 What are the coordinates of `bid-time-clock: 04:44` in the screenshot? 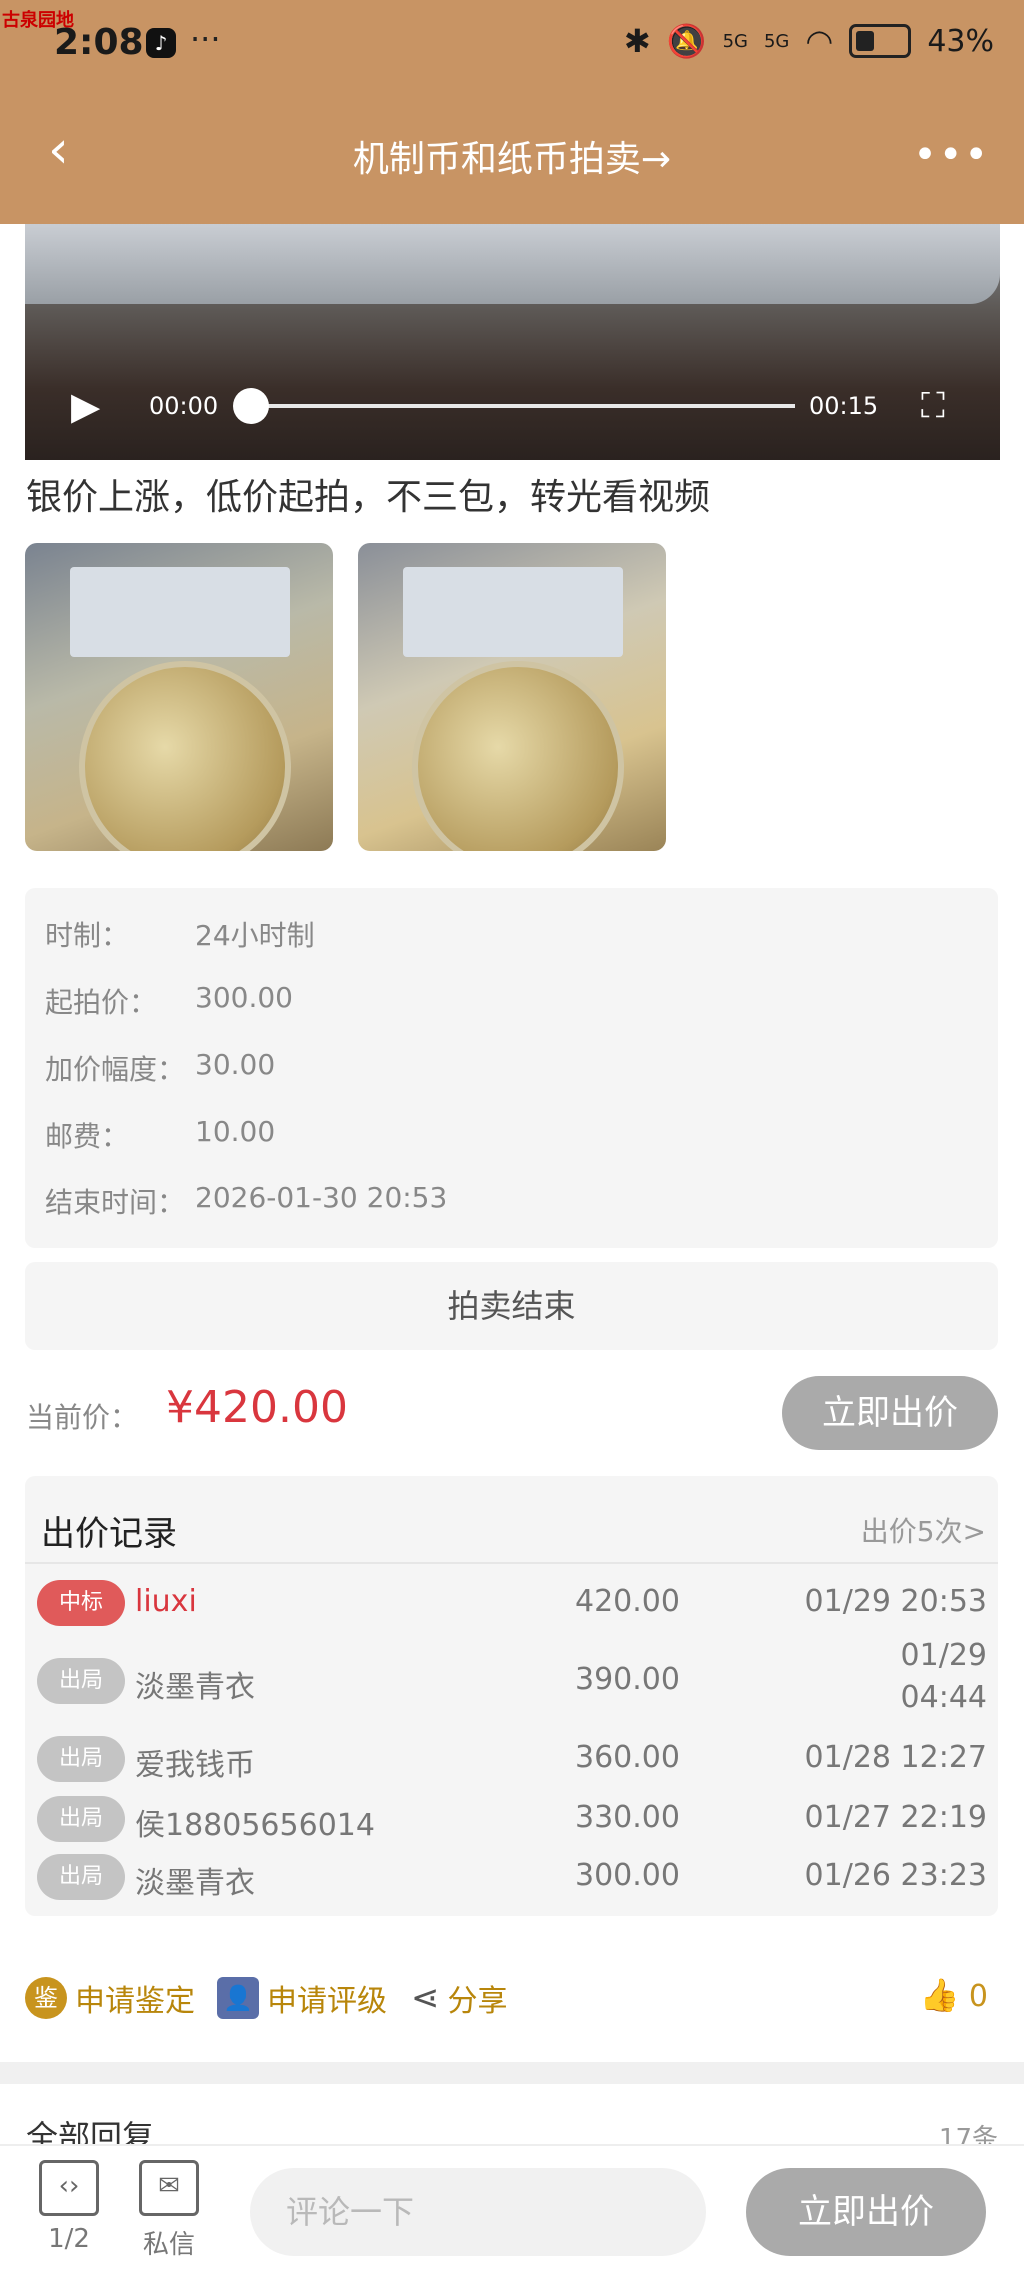 It's located at (943, 1697).